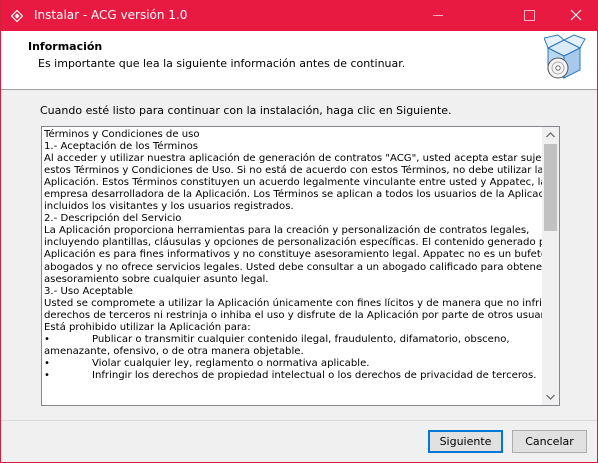 This screenshot has width=598, height=463. What do you see at coordinates (465, 441) in the screenshot?
I see `next-button: Siguiente` at bounding box center [465, 441].